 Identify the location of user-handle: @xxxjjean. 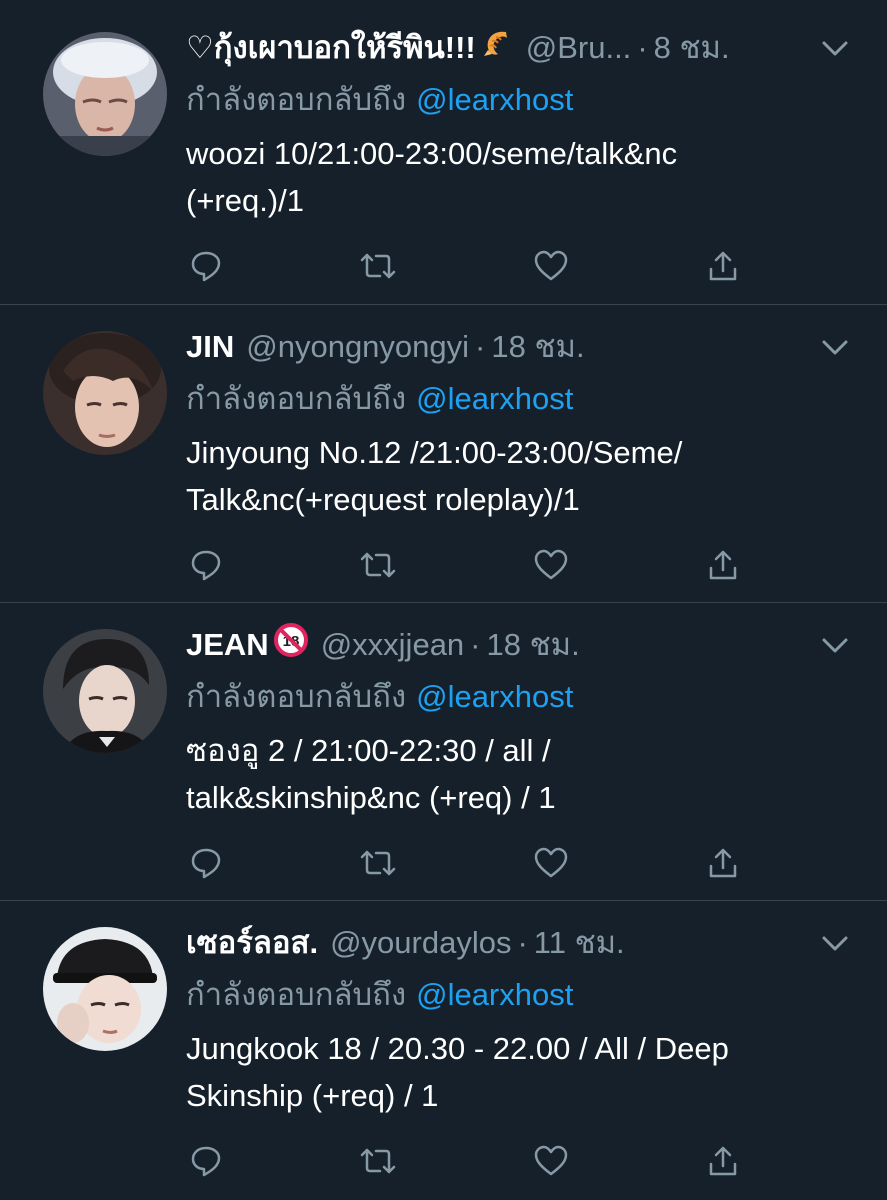
(392, 645).